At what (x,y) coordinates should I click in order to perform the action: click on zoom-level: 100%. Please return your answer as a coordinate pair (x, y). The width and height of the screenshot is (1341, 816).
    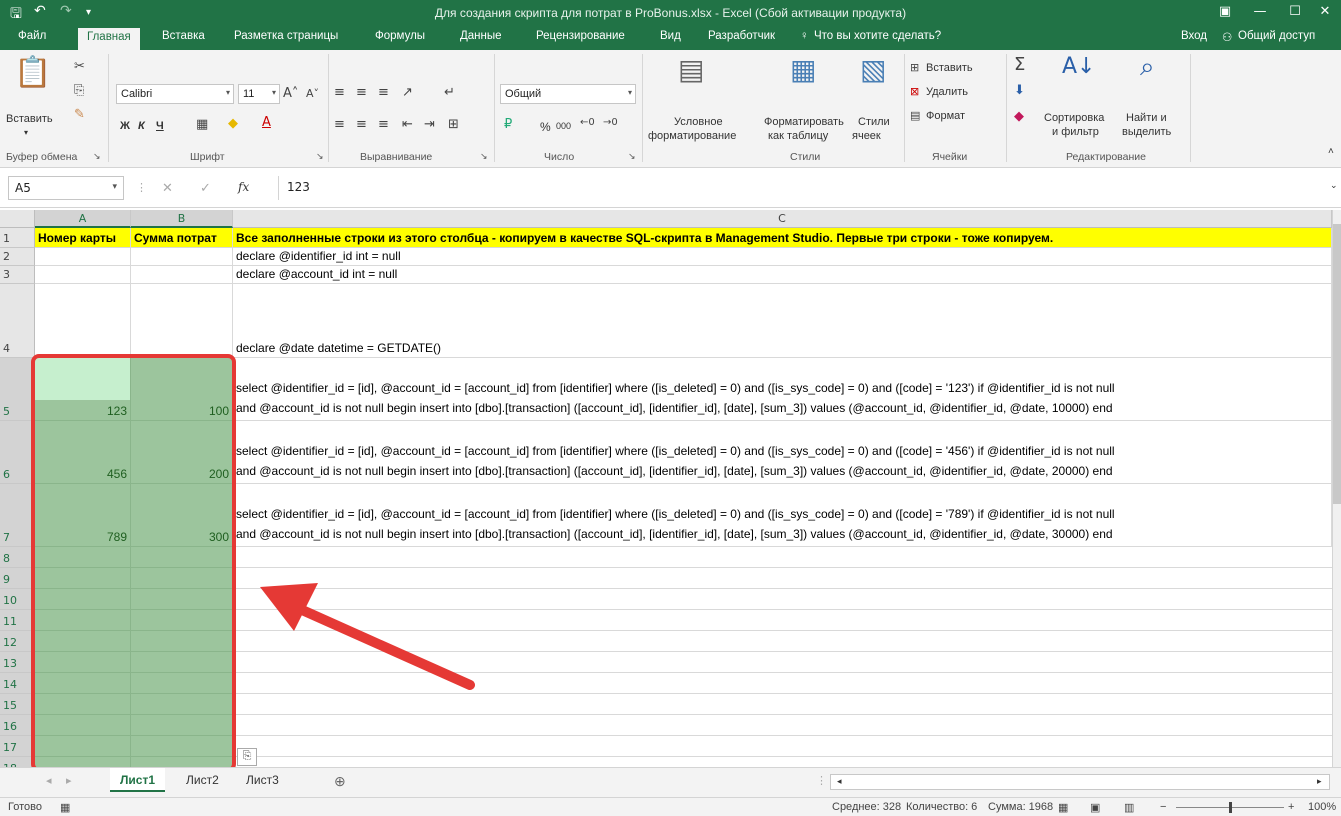
    Looking at the image, I should click on (1322, 807).